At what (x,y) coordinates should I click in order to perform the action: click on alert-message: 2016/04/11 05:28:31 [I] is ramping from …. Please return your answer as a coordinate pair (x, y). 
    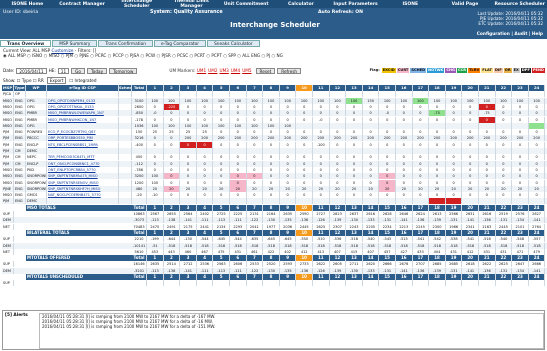
    Looking at the image, I should click on (291, 326).